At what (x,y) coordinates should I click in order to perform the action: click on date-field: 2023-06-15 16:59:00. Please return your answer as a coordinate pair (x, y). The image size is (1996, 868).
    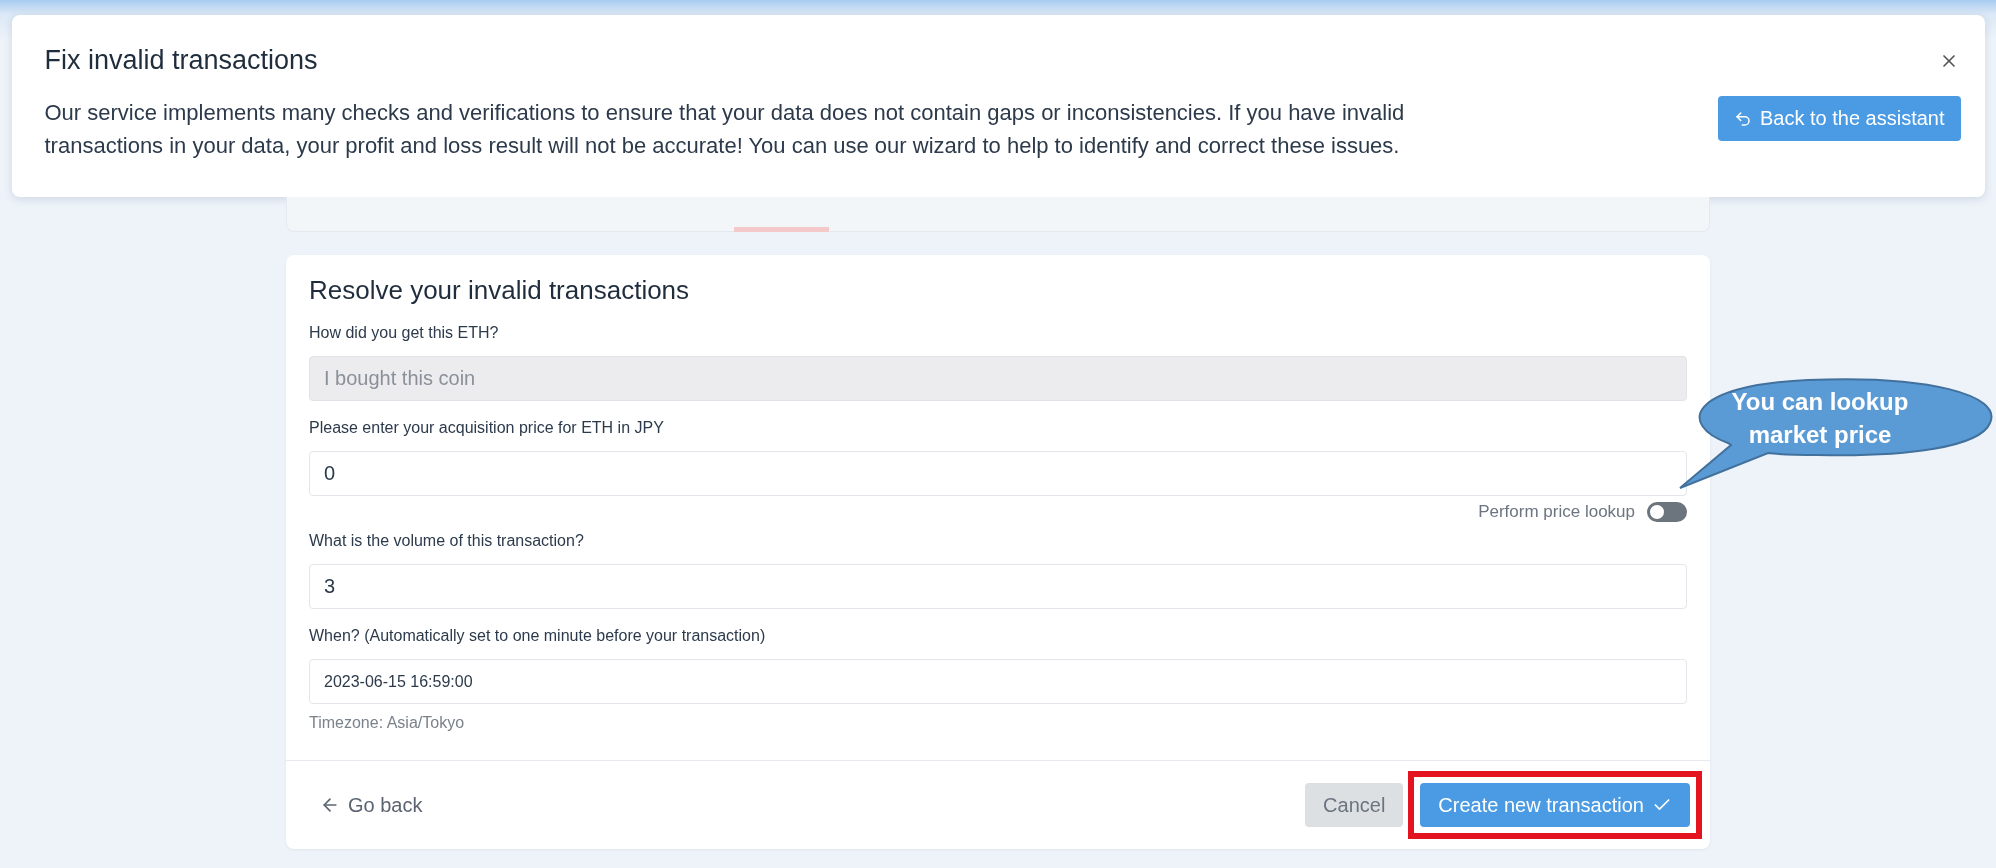
    Looking at the image, I should click on (998, 681).